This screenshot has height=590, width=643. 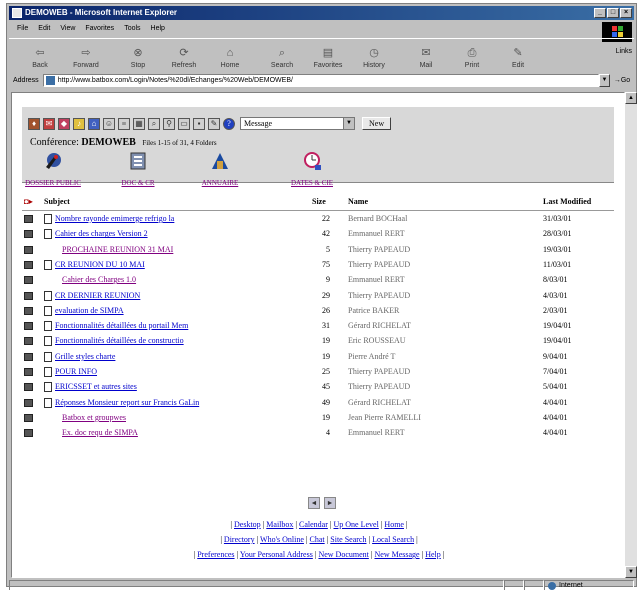 I want to click on footer-link: Calendar, so click(x=313, y=524).